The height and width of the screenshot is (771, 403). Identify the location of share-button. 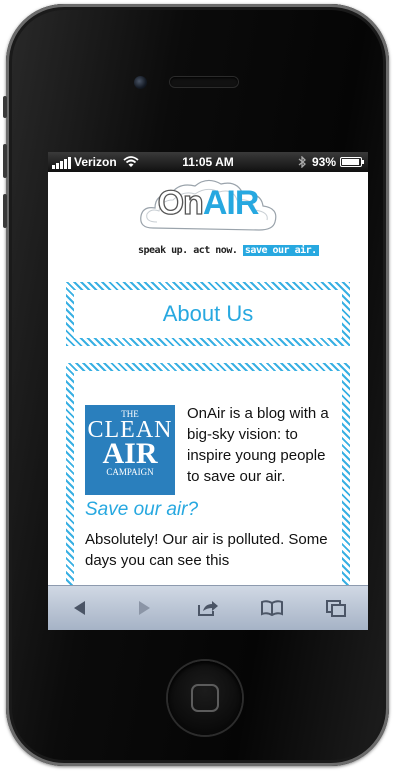
(208, 608).